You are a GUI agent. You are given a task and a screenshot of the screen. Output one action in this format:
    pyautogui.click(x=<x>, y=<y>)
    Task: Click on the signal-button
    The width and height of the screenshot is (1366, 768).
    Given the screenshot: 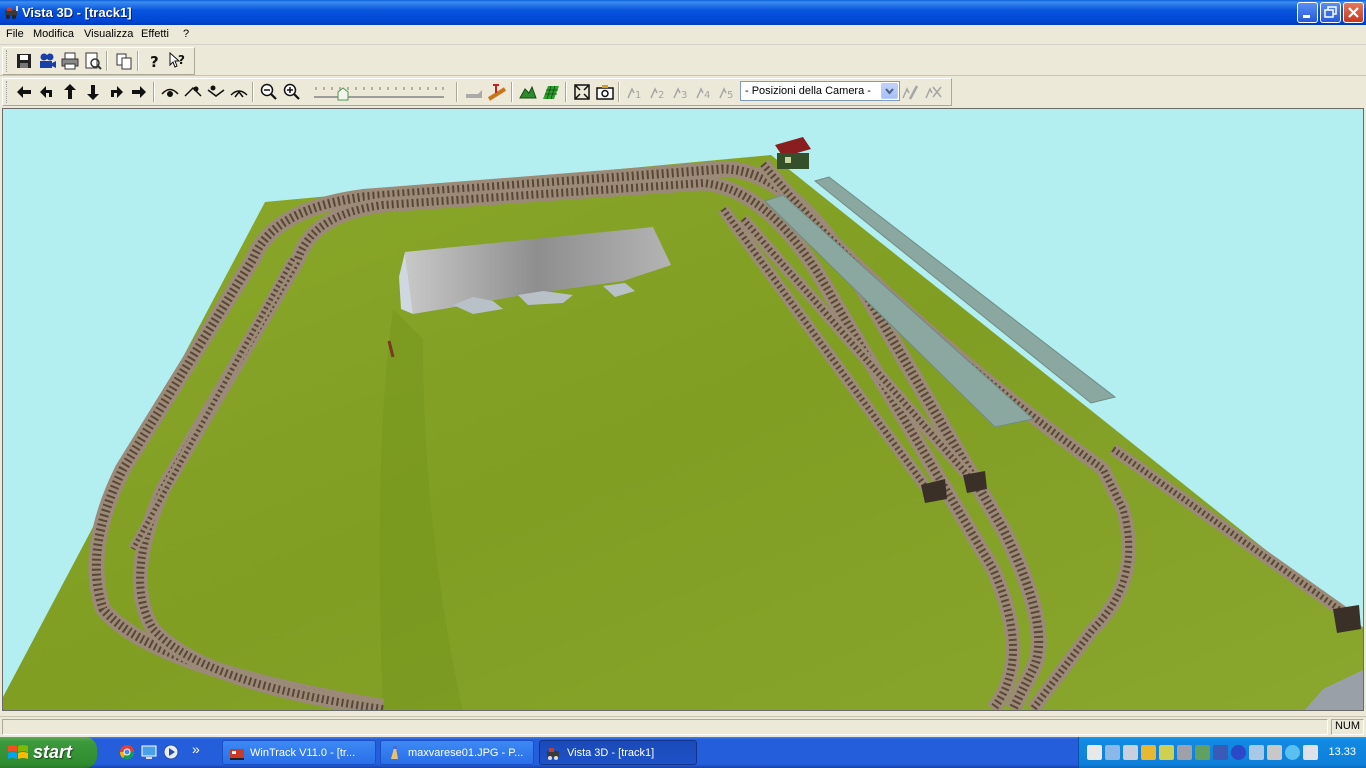 What is the action you would take?
    pyautogui.click(x=497, y=92)
    